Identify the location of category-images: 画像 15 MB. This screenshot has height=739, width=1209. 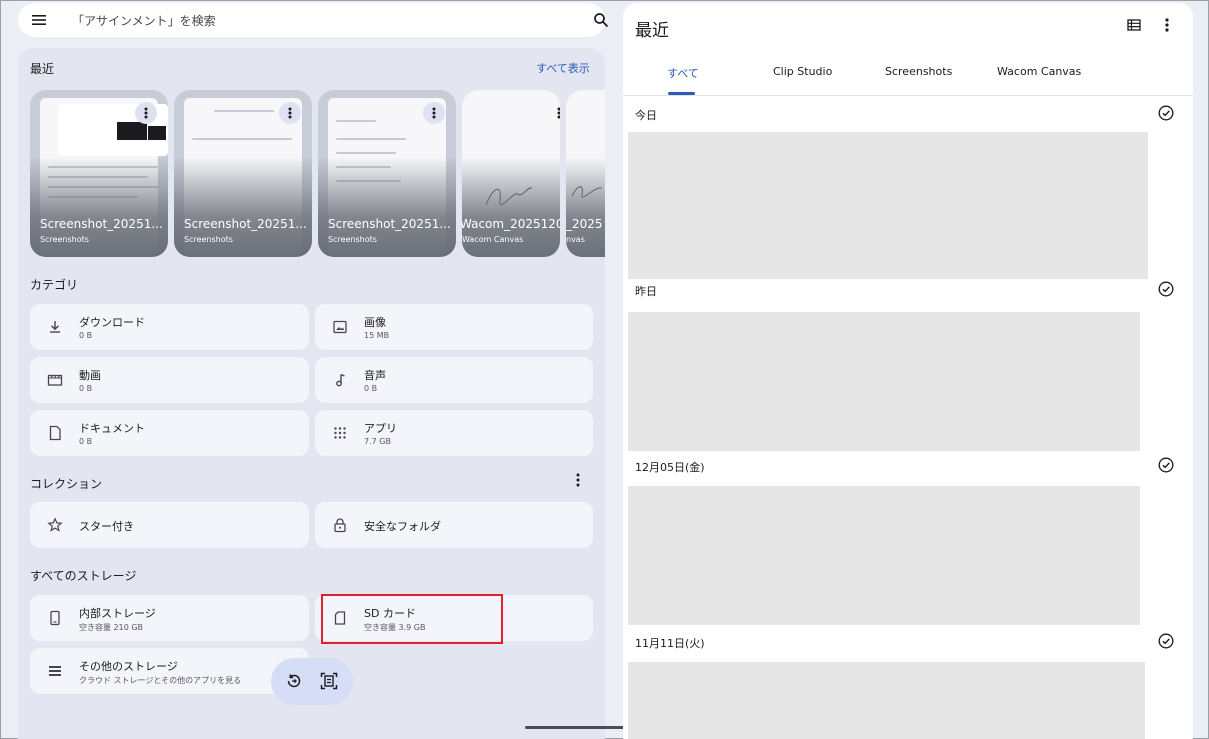
(454, 327).